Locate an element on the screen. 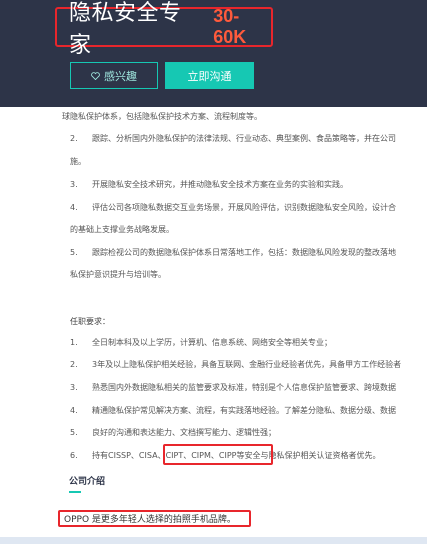 This screenshot has height=544, width=427. requirement-line: 4. 精通隐私保护常见解决方案、流程，有实践落地经验。了解差分隐私、数据分级、数据 is located at coordinates (233, 410).